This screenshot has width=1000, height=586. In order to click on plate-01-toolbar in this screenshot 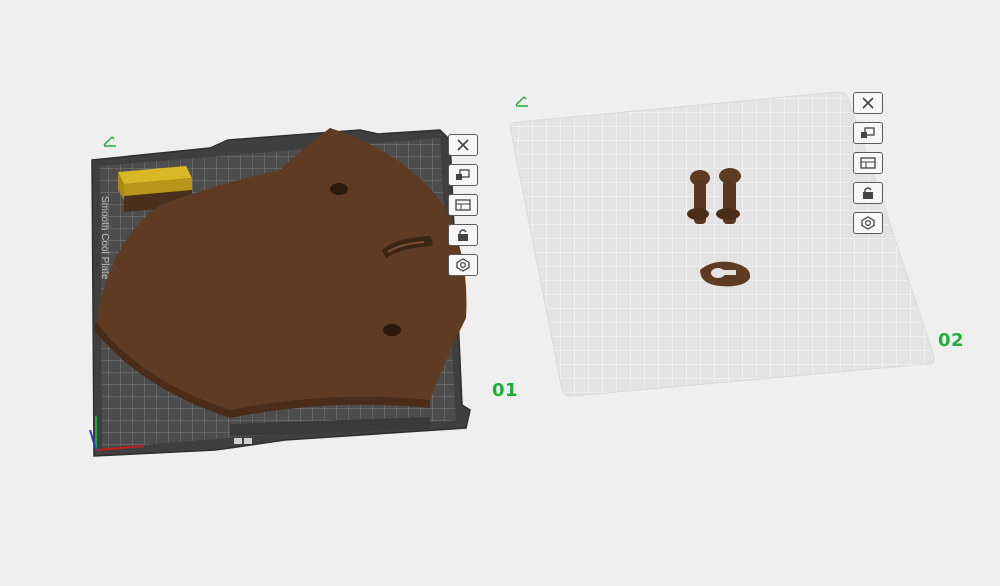, I will do `click(463, 209)`.